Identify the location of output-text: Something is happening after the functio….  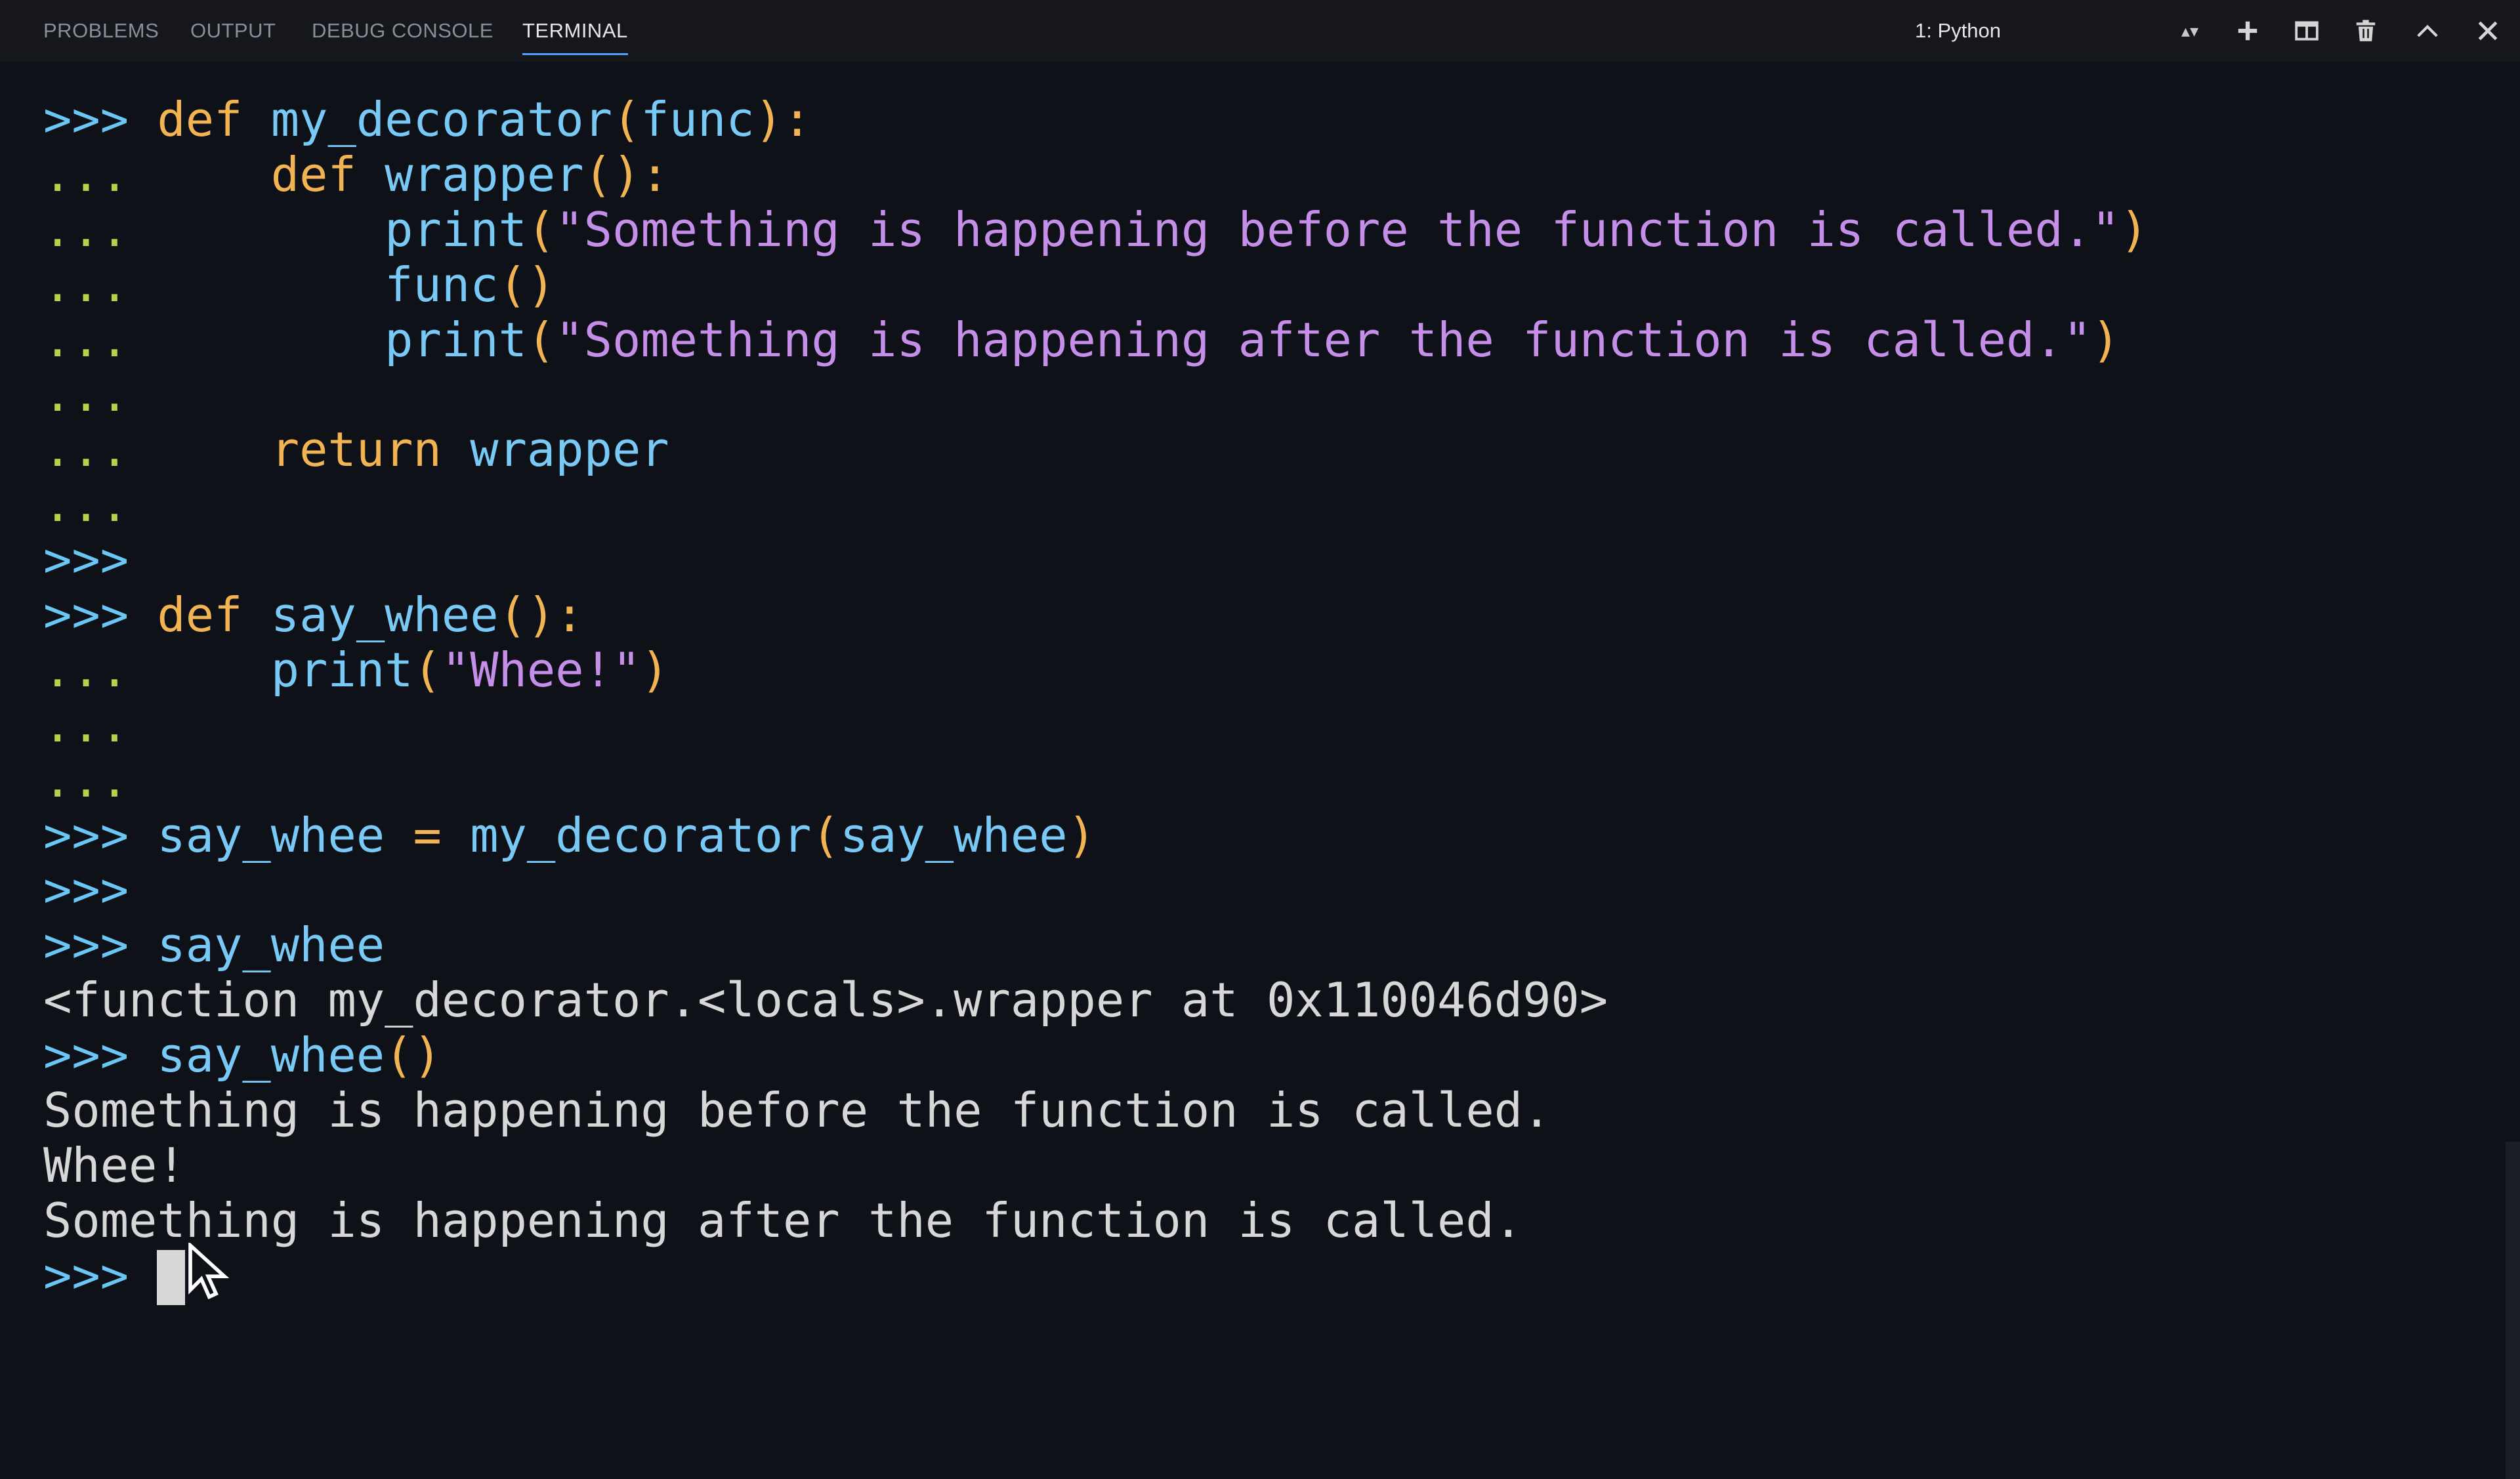
(783, 1220).